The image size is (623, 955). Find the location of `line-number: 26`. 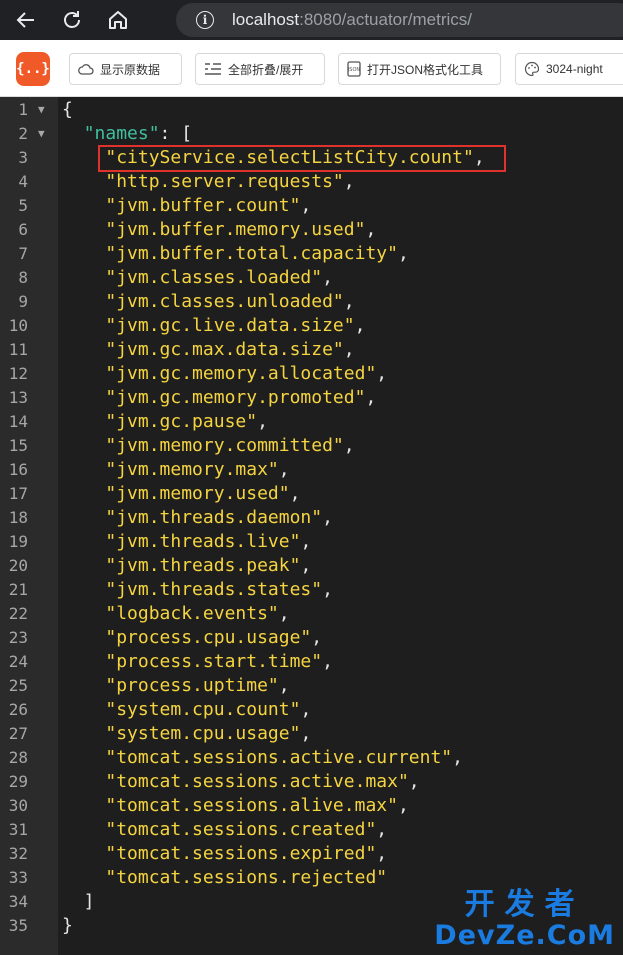

line-number: 26 is located at coordinates (18, 709).